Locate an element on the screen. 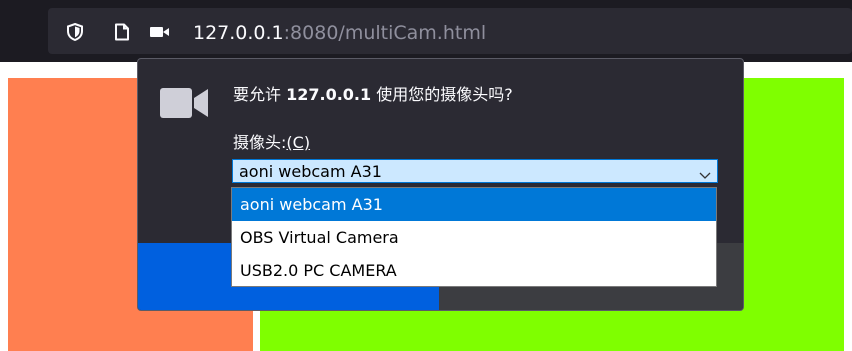  camera-label-text: 摄像头: is located at coordinates (260, 142).